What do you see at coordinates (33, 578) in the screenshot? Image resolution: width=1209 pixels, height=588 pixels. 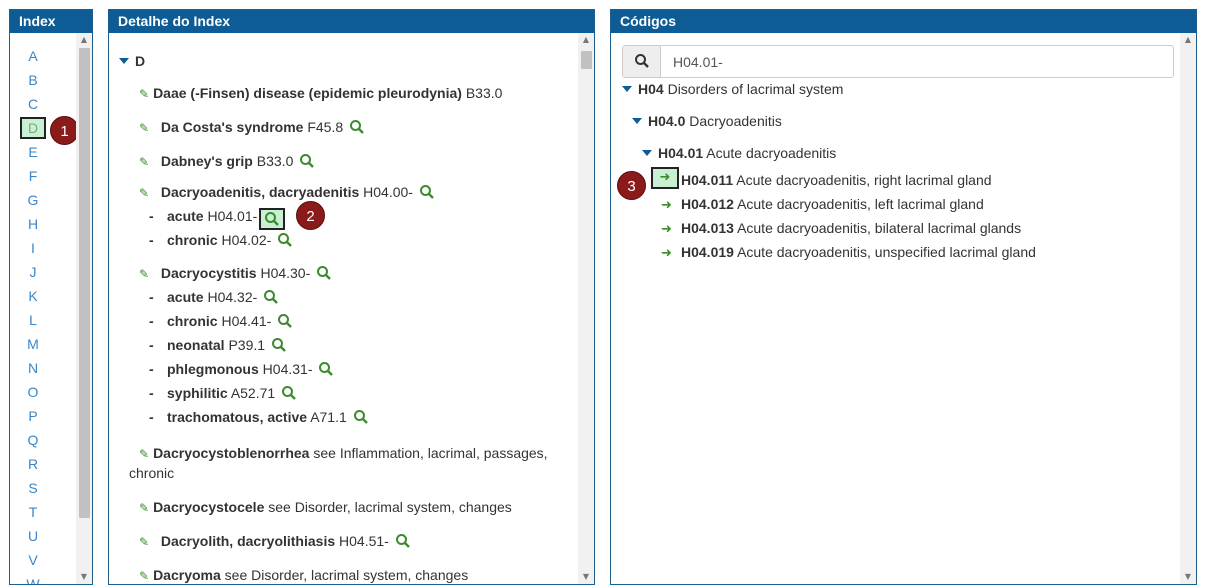 I see `letter-w: W` at bounding box center [33, 578].